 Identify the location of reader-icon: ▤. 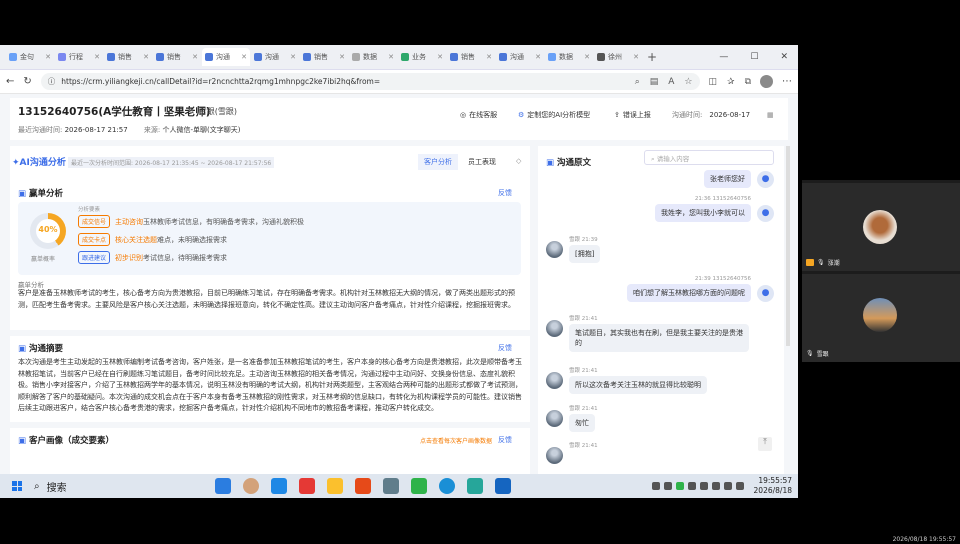
(654, 82).